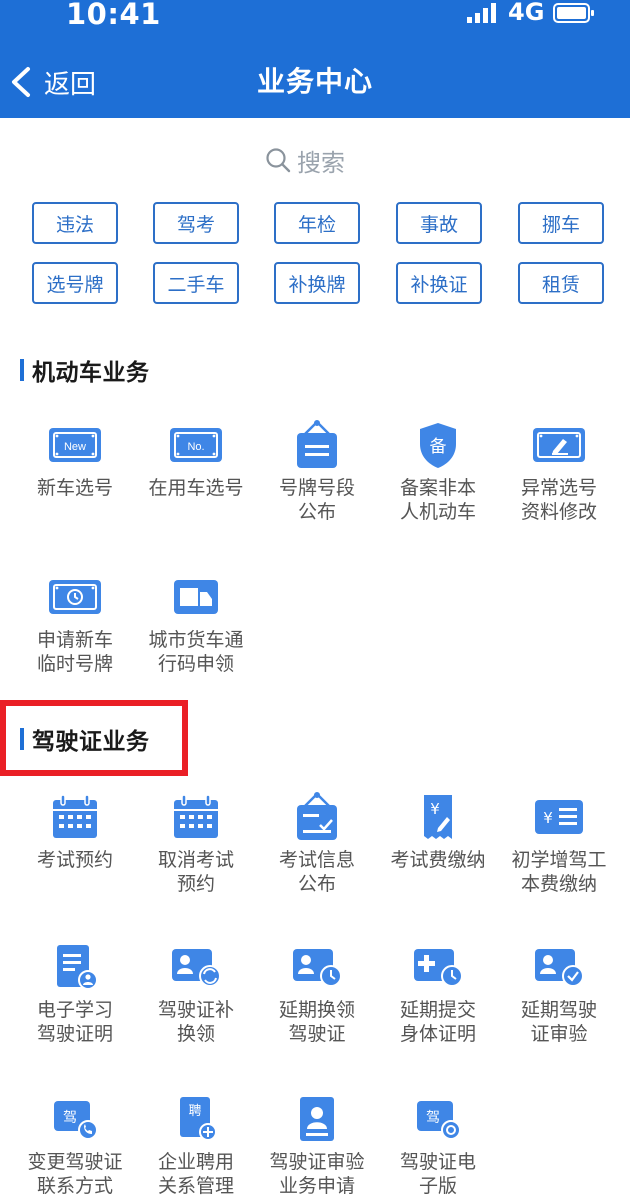  What do you see at coordinates (317, 1174) in the screenshot?
I see `service-label: 驾驶证审验 业务申请` at bounding box center [317, 1174].